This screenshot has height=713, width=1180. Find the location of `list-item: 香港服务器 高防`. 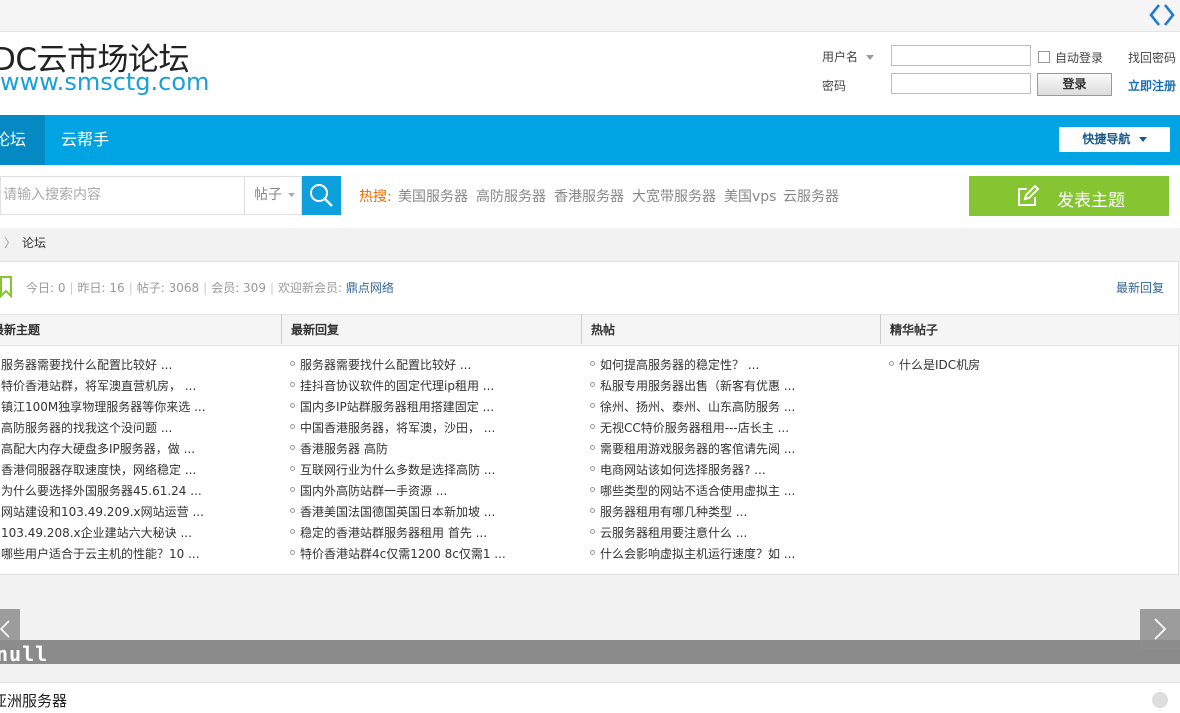

list-item: 香港服务器 高防 is located at coordinates (398, 449).